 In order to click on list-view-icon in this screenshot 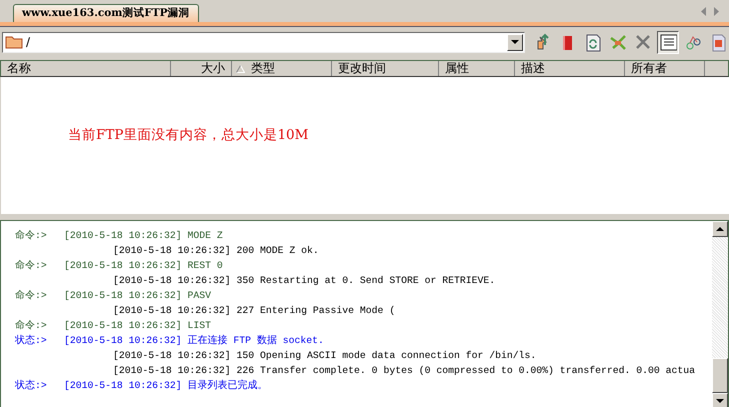, I will do `click(668, 42)`.